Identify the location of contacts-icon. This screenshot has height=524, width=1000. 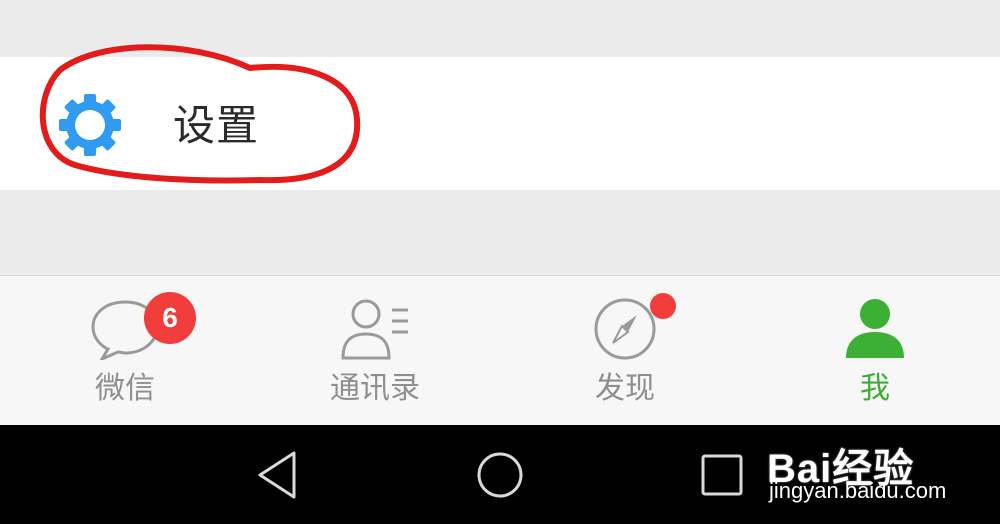
(374, 329).